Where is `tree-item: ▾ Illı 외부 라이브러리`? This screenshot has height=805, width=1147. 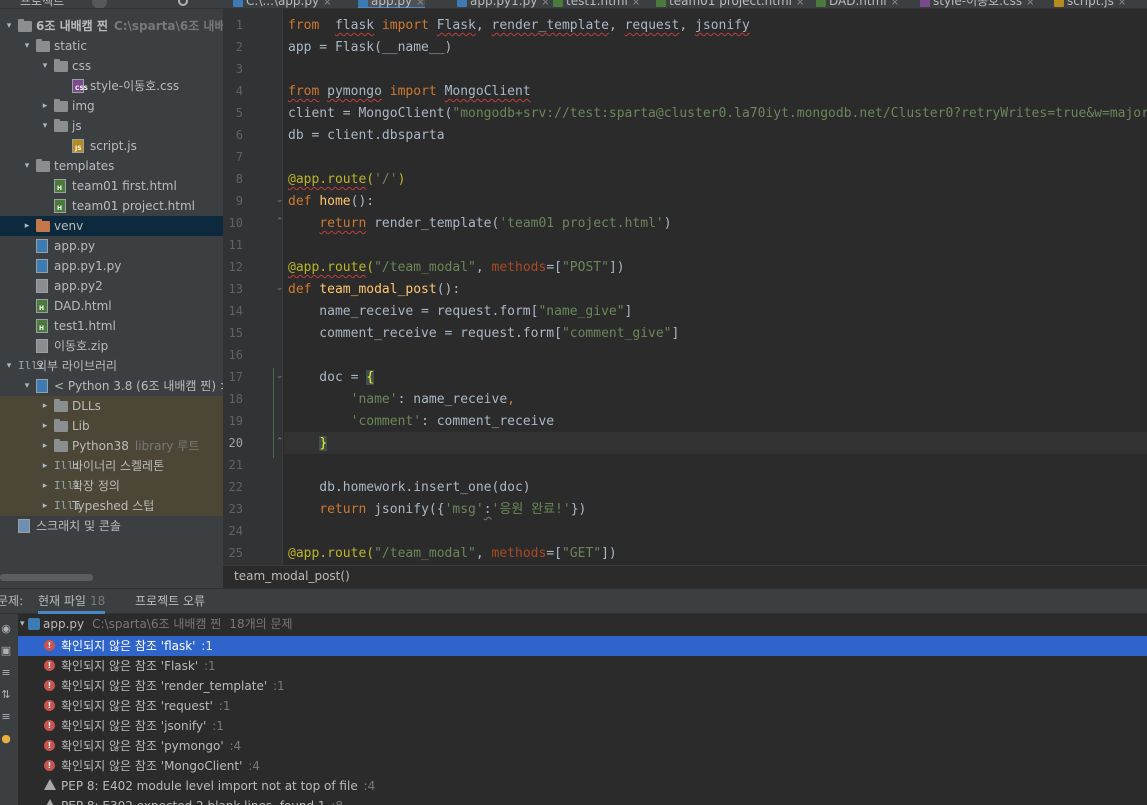 tree-item: ▾ Illı 외부 라이브러리 is located at coordinates (111, 366).